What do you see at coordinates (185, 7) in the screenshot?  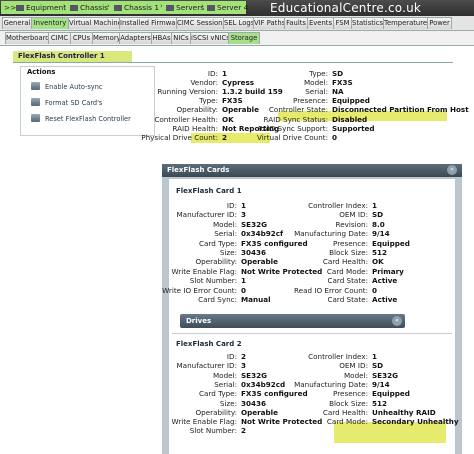 I see `breadcrumb-servers: Servers` at bounding box center [185, 7].